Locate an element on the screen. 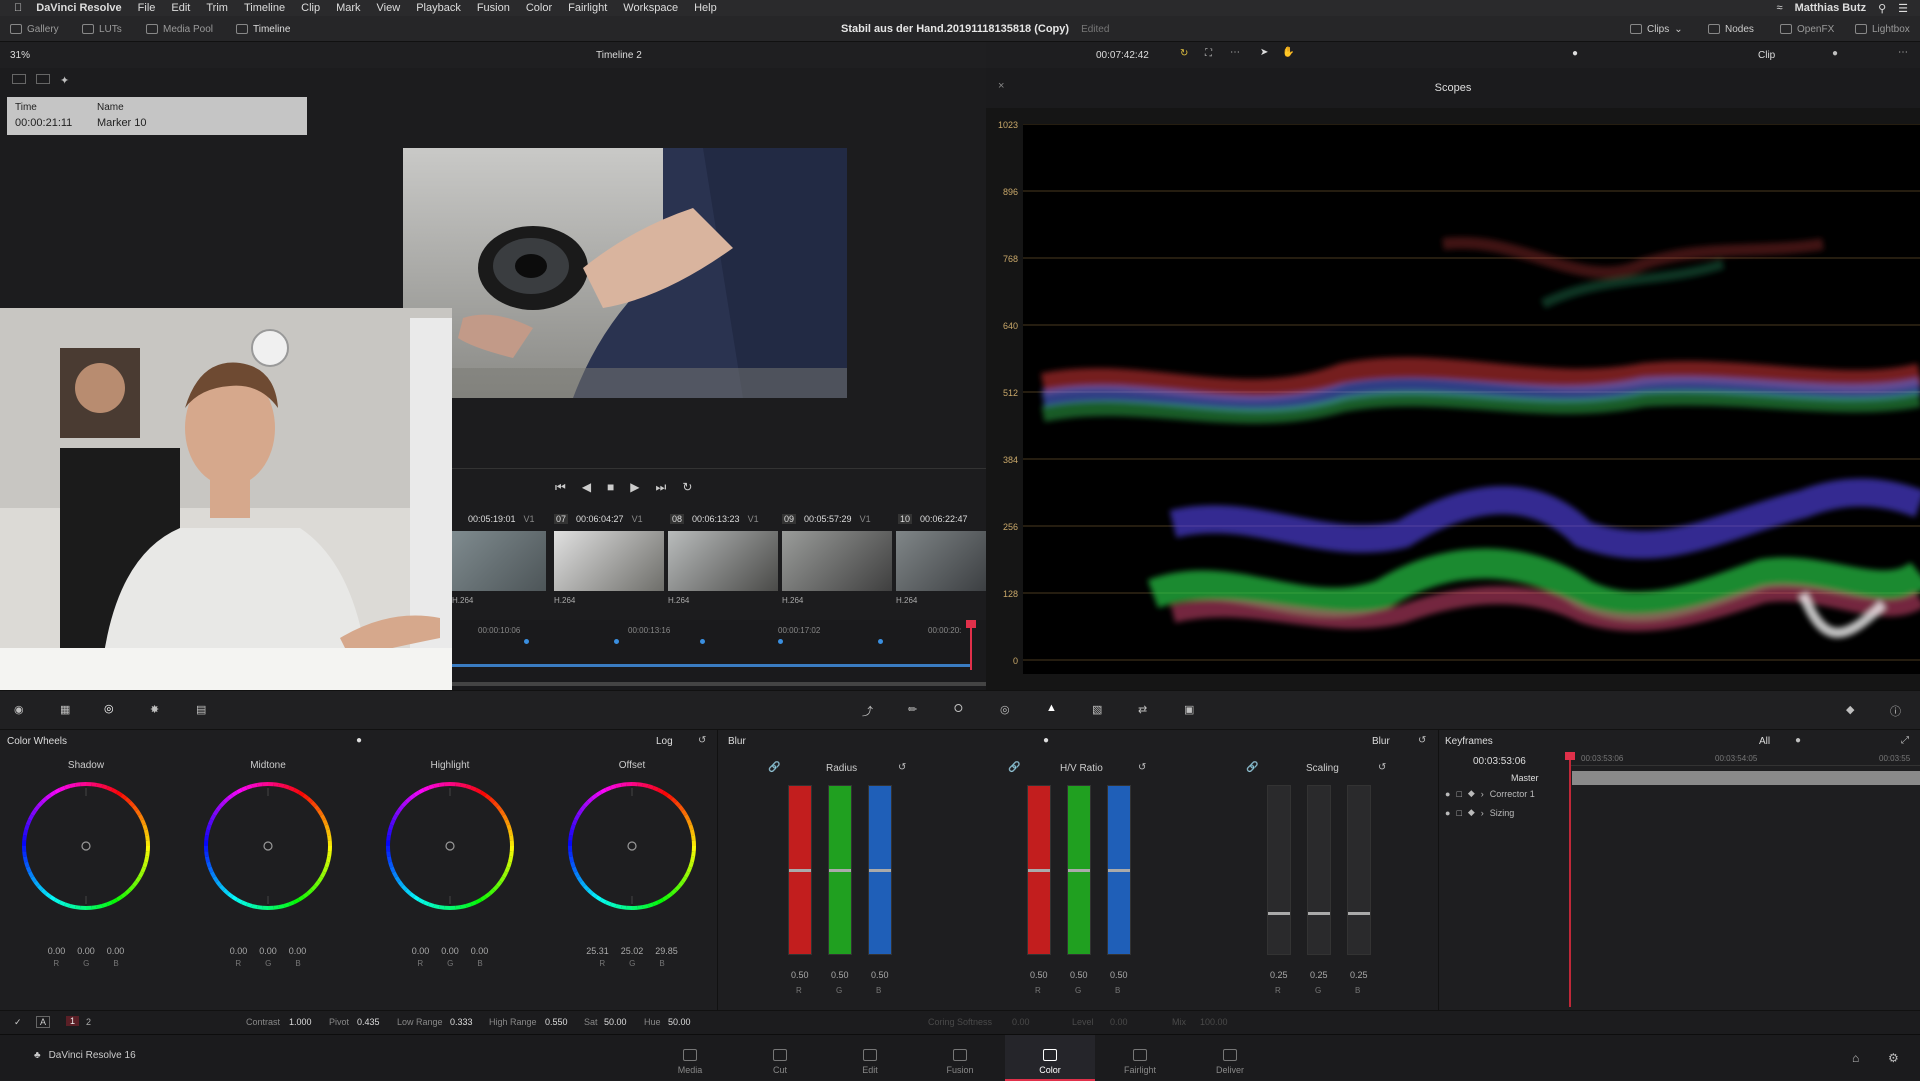 The image size is (1920, 1081). qualifier-icon: ✏ is located at coordinates (912, 709).